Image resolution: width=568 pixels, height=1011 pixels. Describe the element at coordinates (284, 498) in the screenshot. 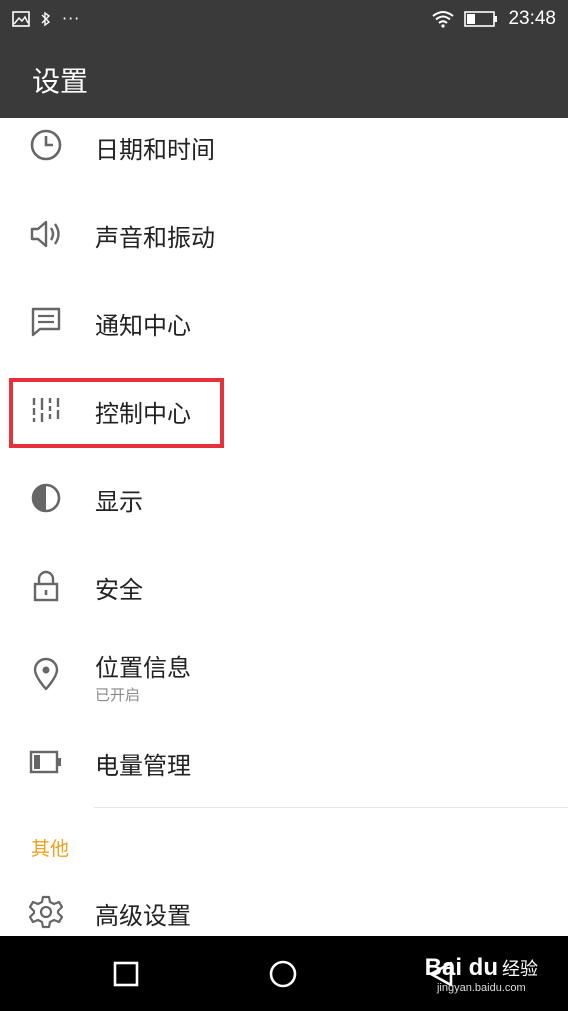

I see `settings-item-display: 显示` at that location.